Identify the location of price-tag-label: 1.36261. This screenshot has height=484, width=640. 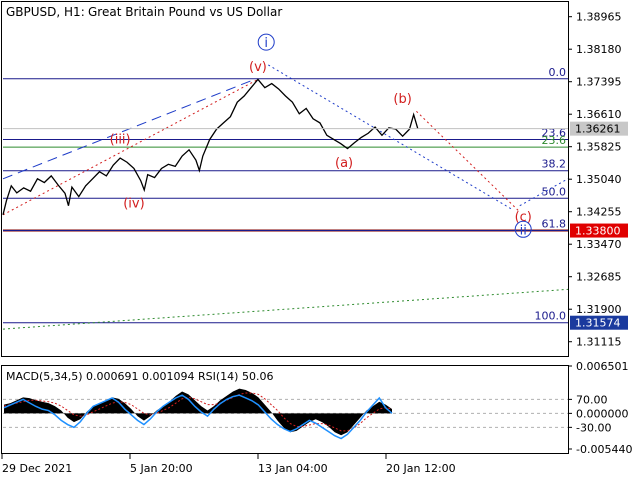
(598, 129).